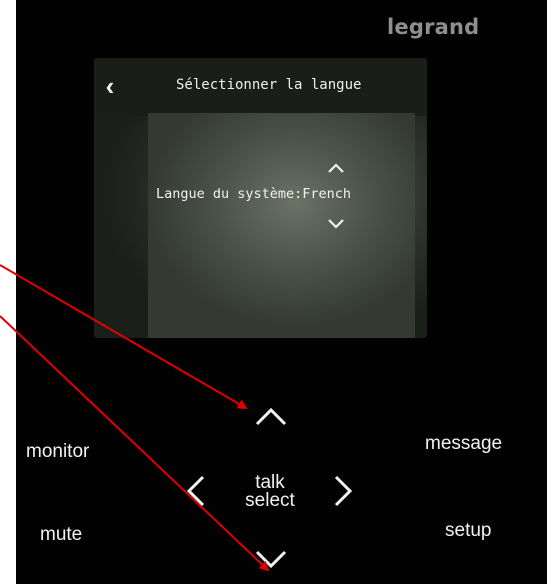  I want to click on select-label: select, so click(270, 500).